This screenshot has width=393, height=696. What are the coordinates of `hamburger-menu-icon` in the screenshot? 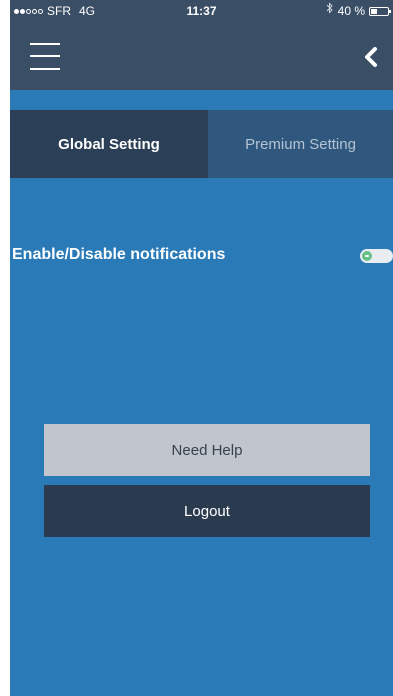 It's located at (45, 57).